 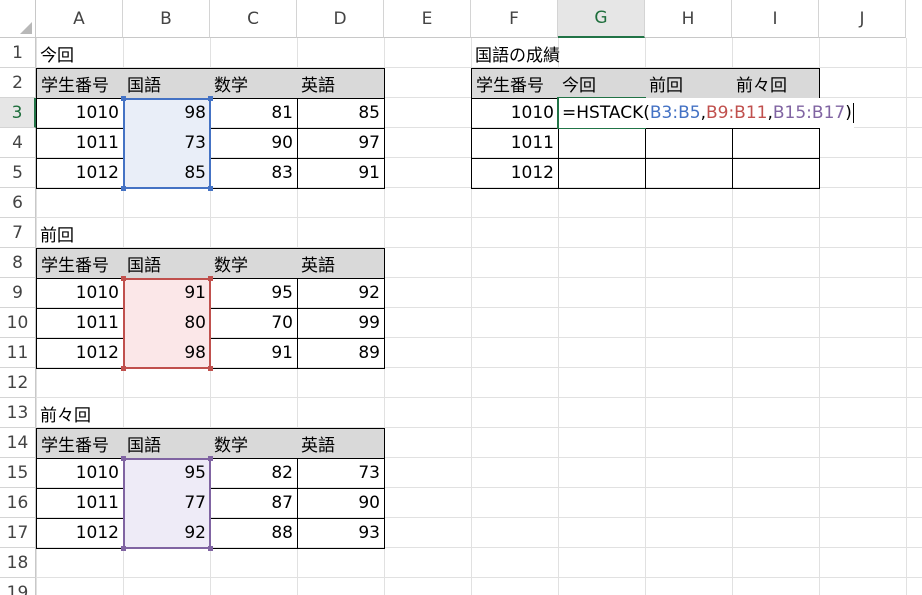 I want to click on column-header-a: A, so click(x=79, y=19).